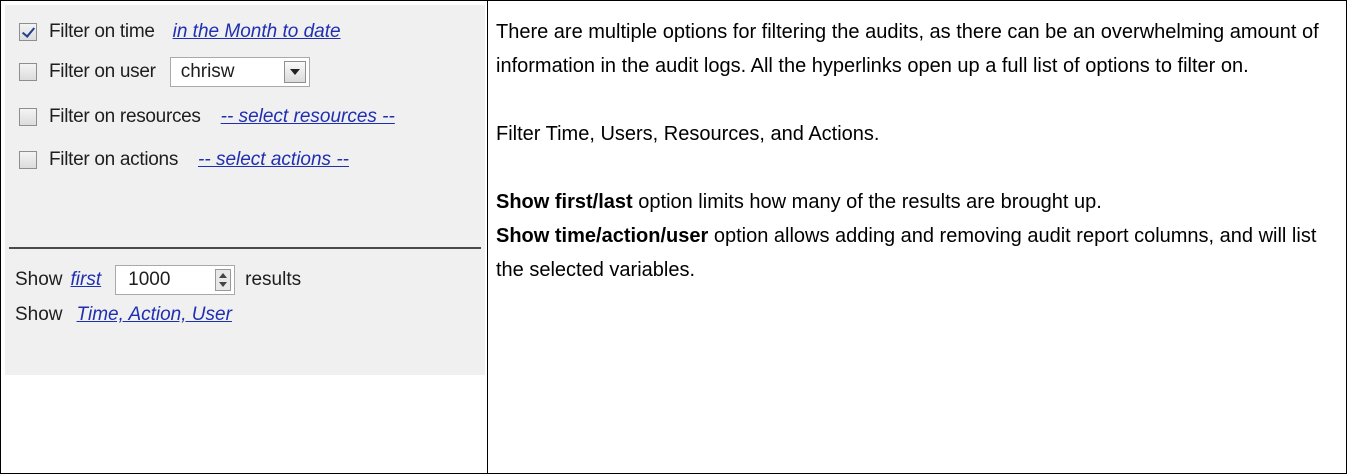 The height and width of the screenshot is (476, 1350). I want to click on filter-resources-label: Filter on resources, so click(125, 116).